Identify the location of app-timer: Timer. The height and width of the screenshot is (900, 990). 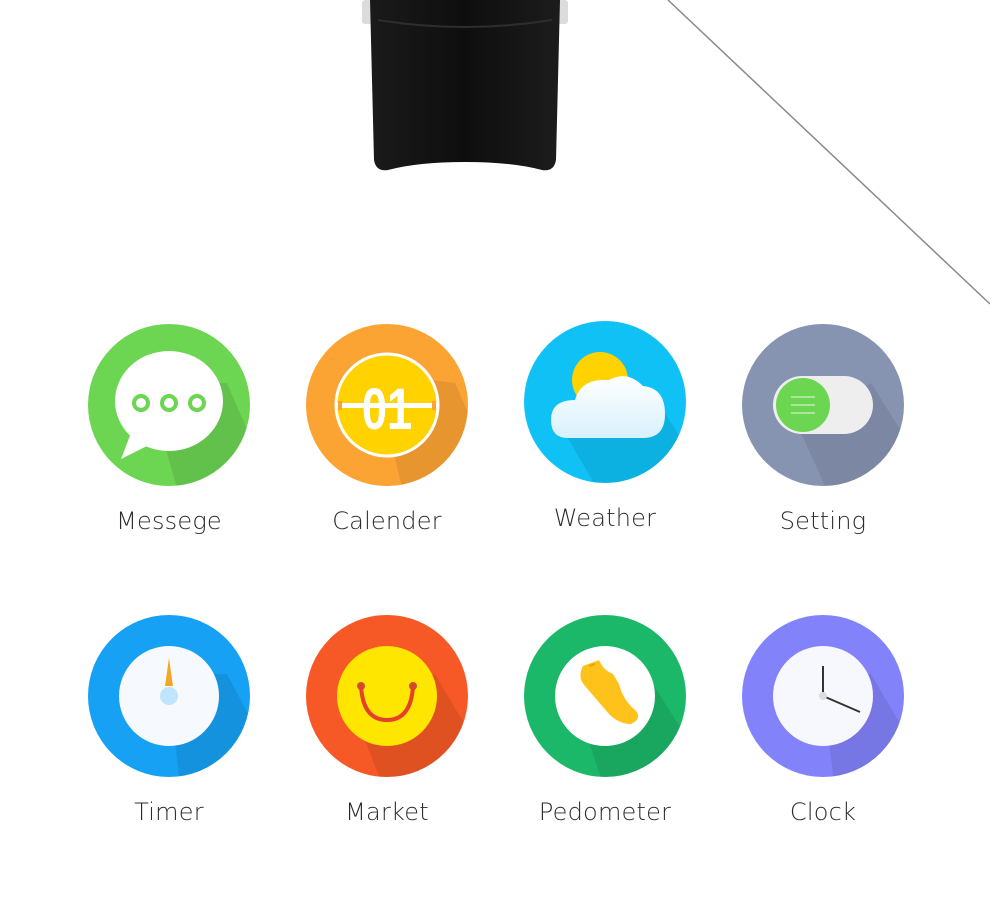
(169, 729).